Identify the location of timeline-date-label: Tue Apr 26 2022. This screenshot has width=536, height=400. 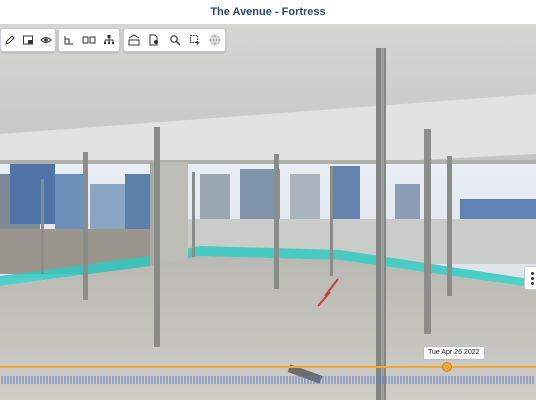
(454, 353).